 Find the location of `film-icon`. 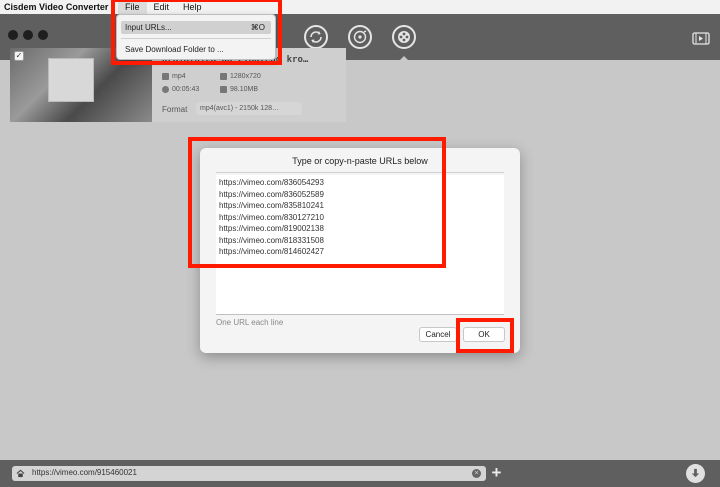

film-icon is located at coordinates (165, 76).